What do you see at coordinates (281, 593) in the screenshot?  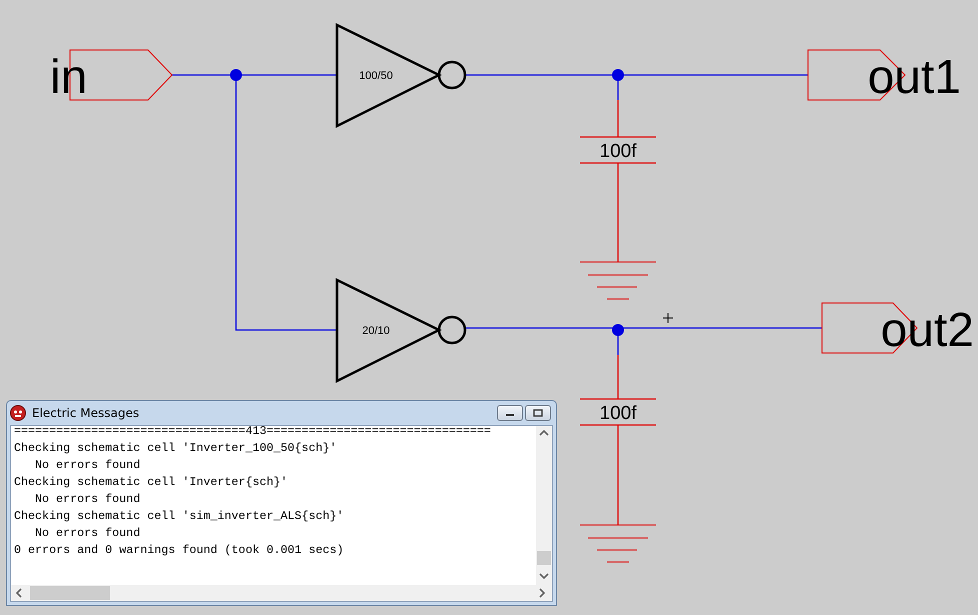 I see `horizontal-scrollbar` at bounding box center [281, 593].